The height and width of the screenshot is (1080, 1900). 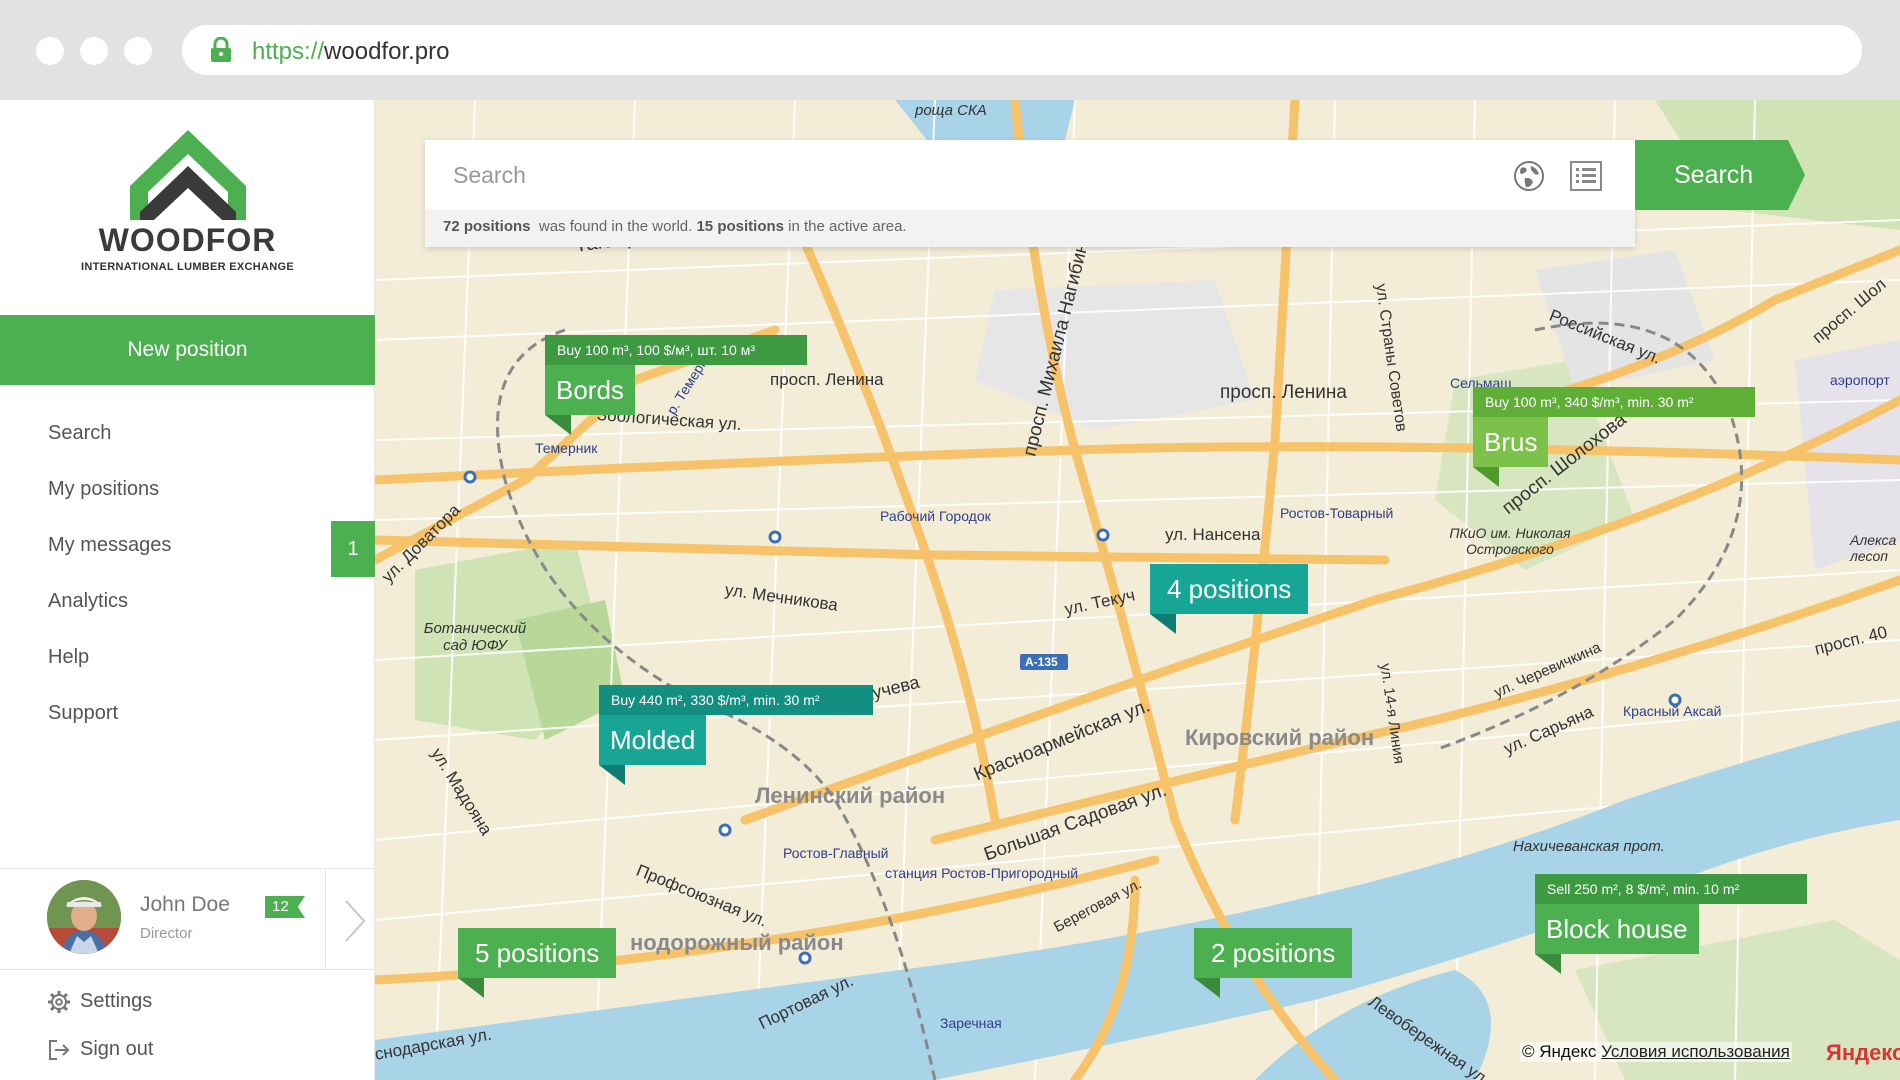 What do you see at coordinates (166, 933) in the screenshot?
I see `user-role: Director` at bounding box center [166, 933].